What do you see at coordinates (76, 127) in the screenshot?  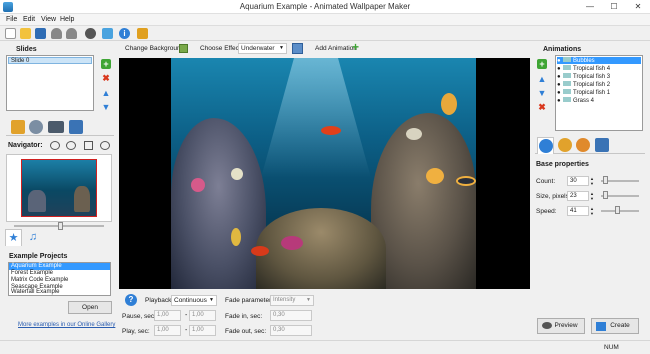 I see `image-tab-icon` at bounding box center [76, 127].